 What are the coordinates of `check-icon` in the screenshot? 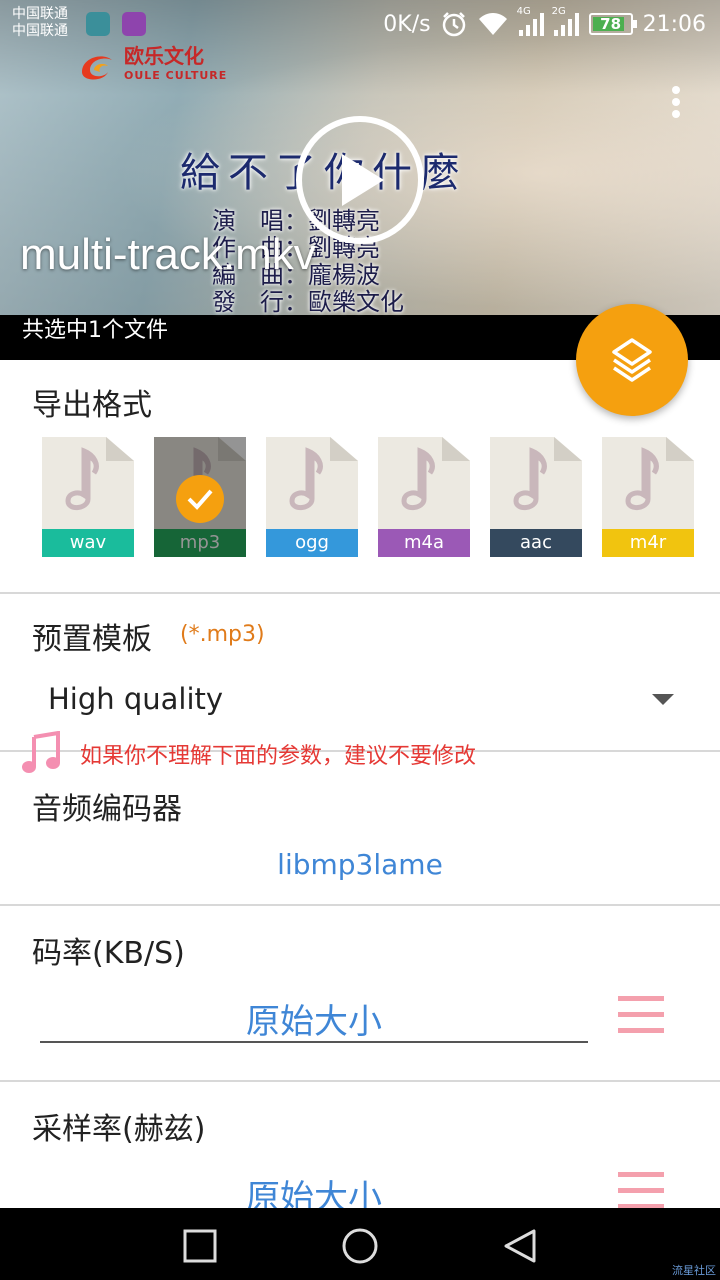 It's located at (200, 499).